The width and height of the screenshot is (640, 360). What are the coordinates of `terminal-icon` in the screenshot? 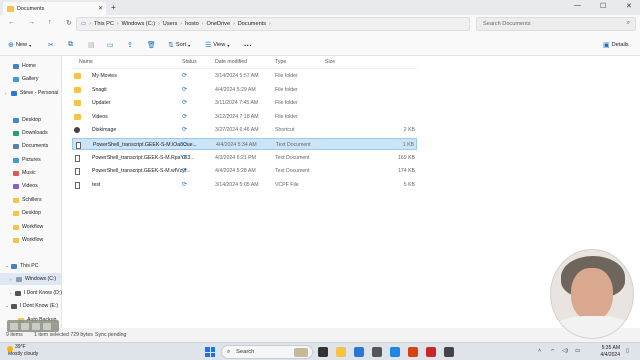 It's located at (449, 352).